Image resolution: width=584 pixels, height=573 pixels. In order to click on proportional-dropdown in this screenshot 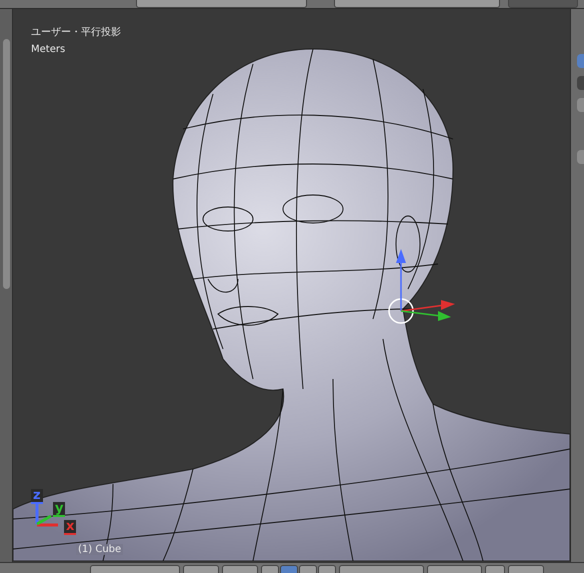, I will do `click(526, 569)`.